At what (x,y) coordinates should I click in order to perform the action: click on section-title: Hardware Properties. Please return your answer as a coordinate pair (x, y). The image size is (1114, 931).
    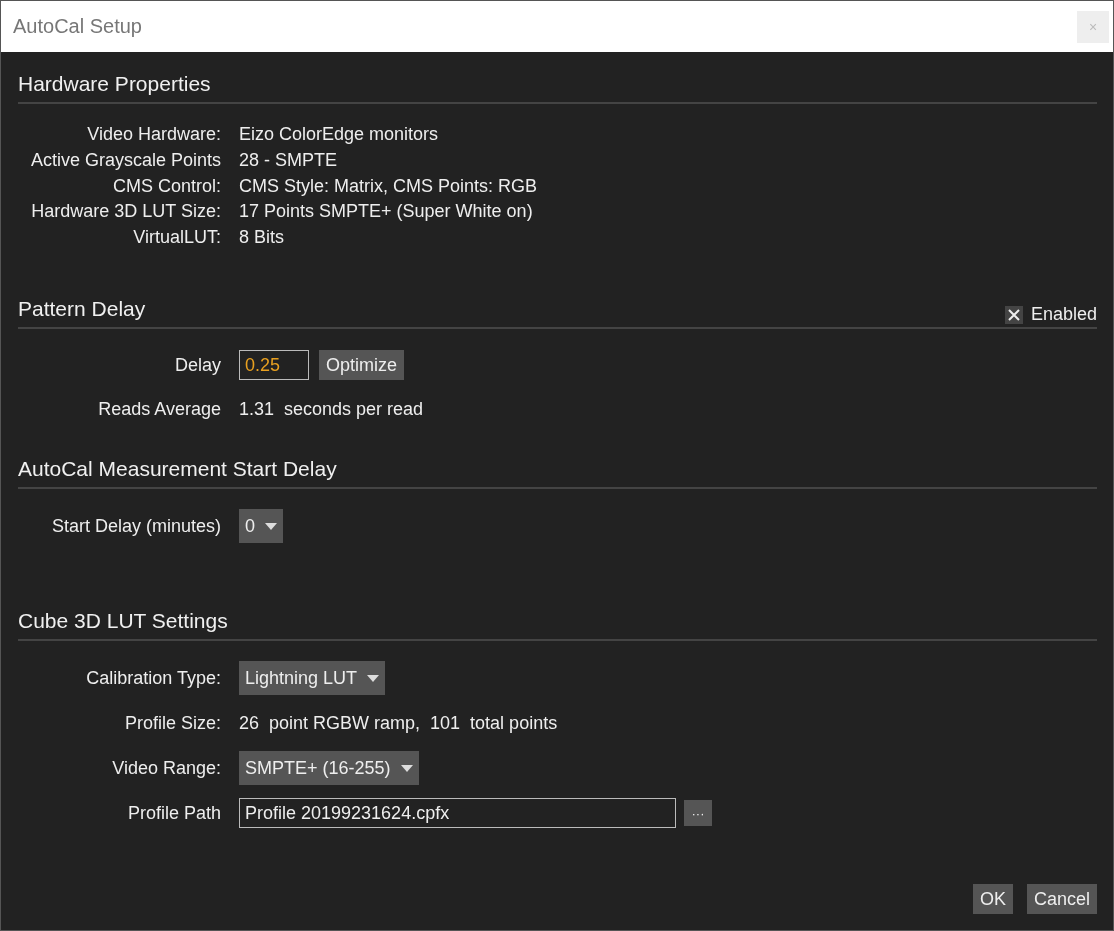
    Looking at the image, I should click on (114, 84).